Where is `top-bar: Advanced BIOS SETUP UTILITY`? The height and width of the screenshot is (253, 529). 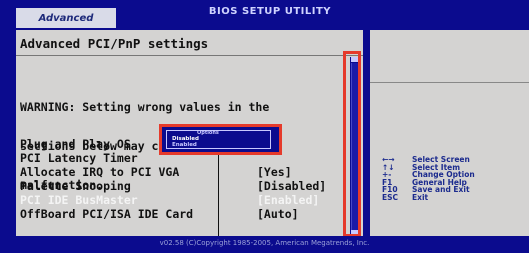 top-bar: Advanced BIOS SETUP UTILITY is located at coordinates (264, 15).